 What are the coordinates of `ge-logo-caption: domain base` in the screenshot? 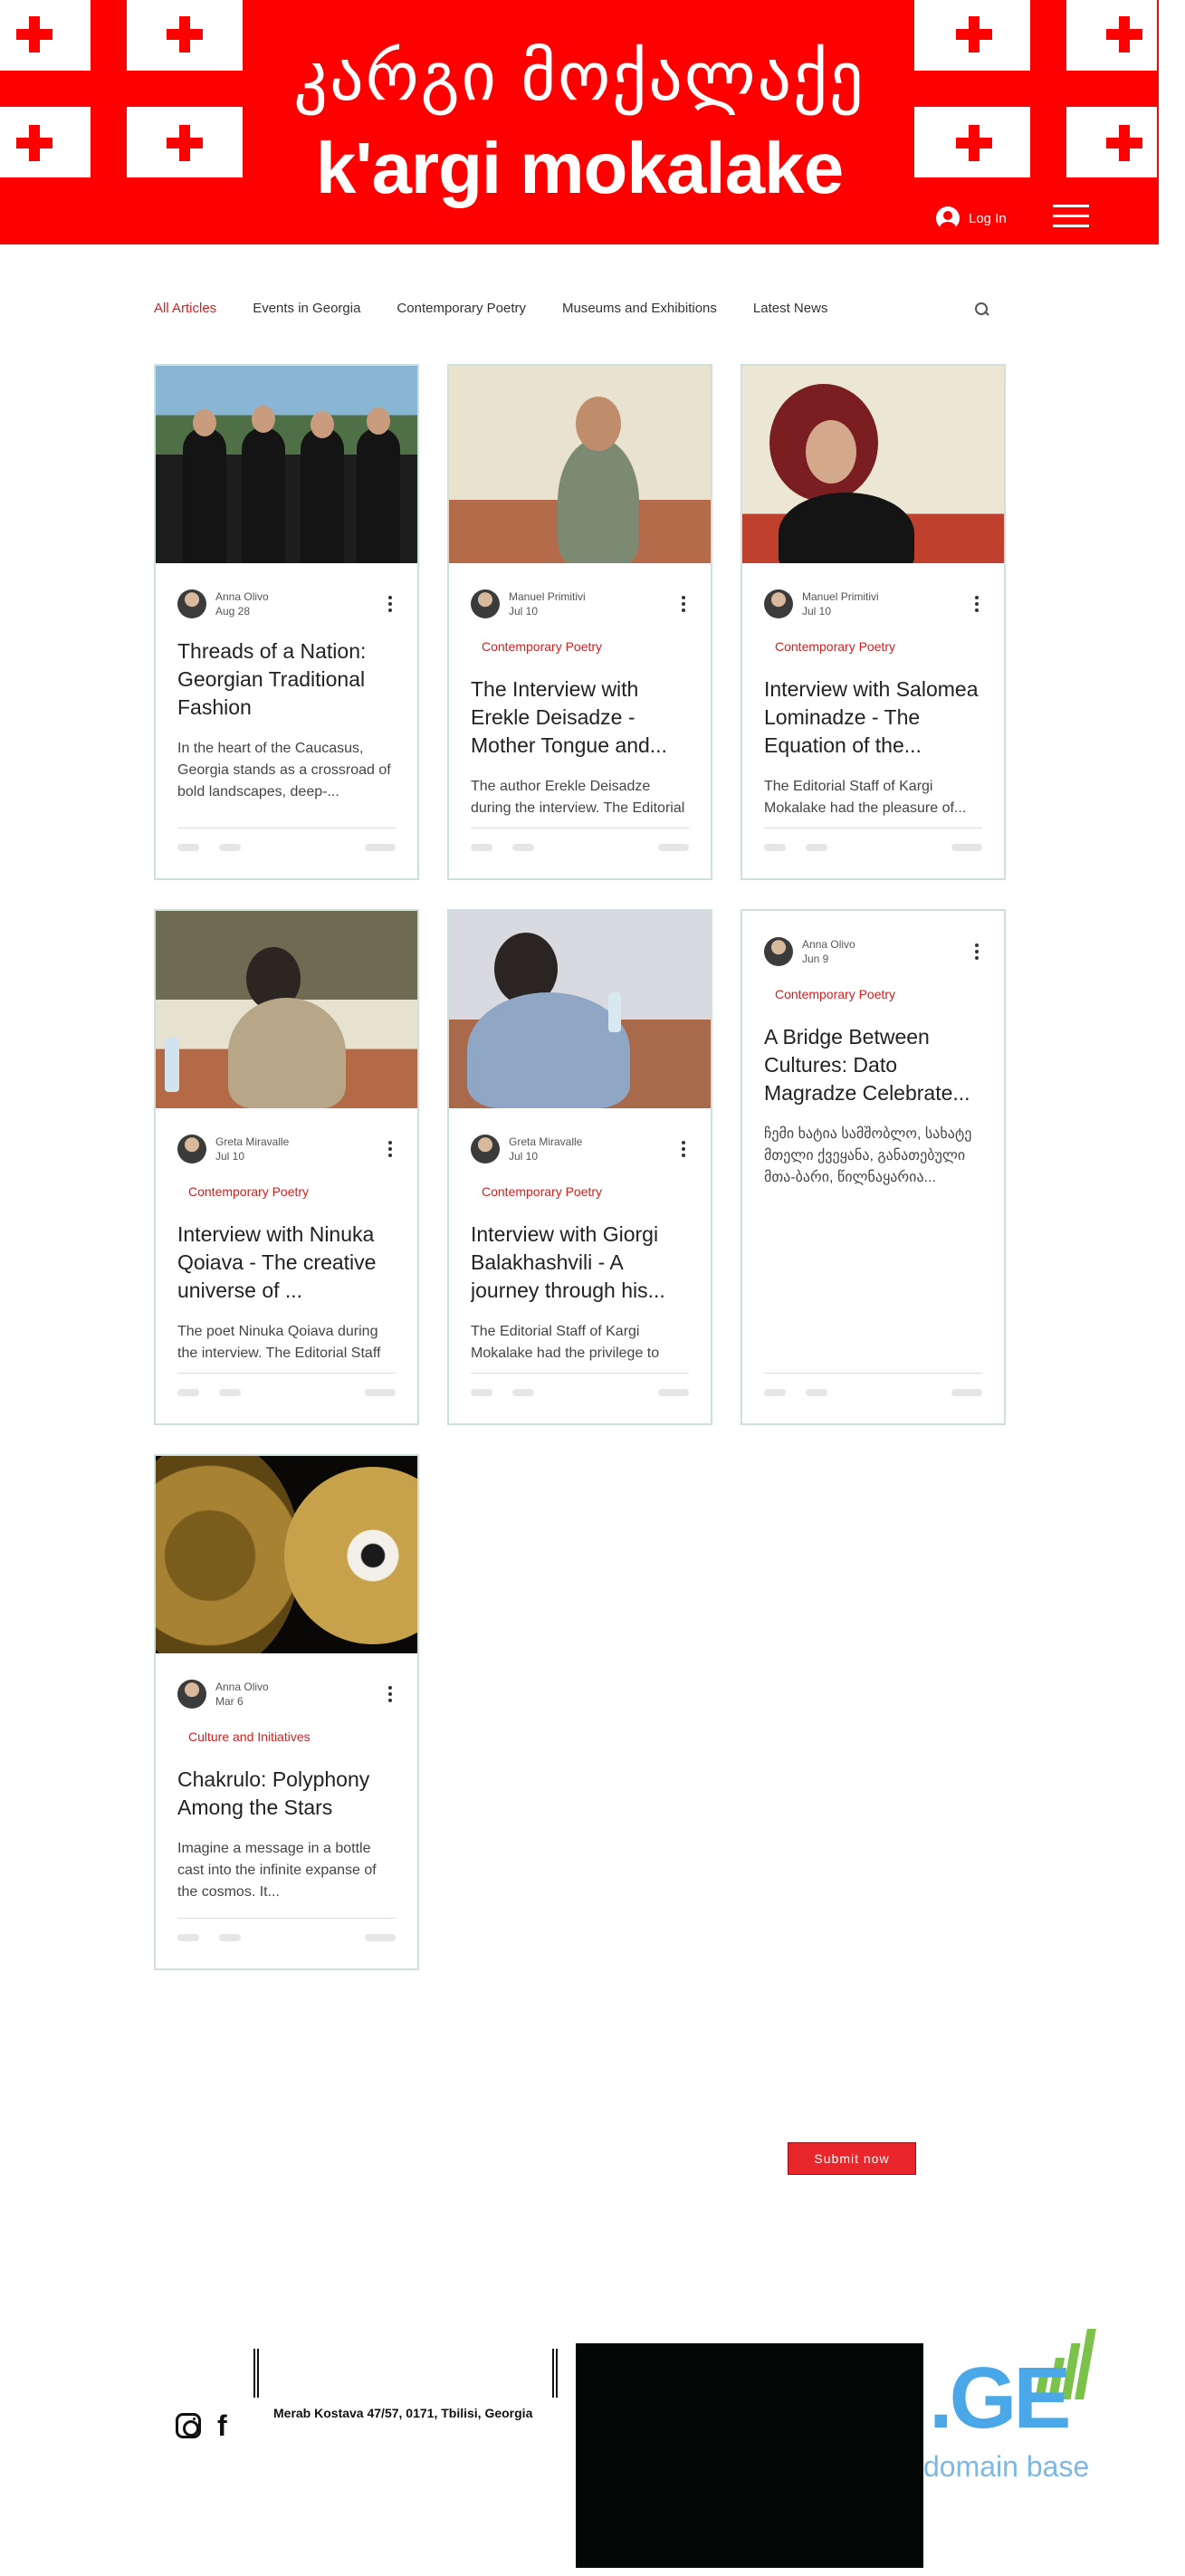 It's located at (1006, 2466).